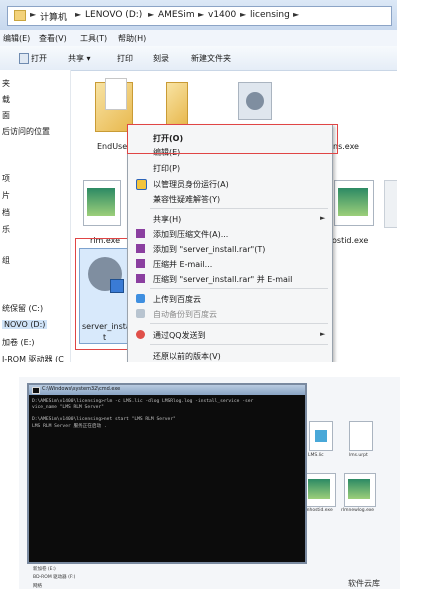 The image size is (431, 604). What do you see at coordinates (105, 337) in the screenshot?
I see `file-label: t` at bounding box center [105, 337].